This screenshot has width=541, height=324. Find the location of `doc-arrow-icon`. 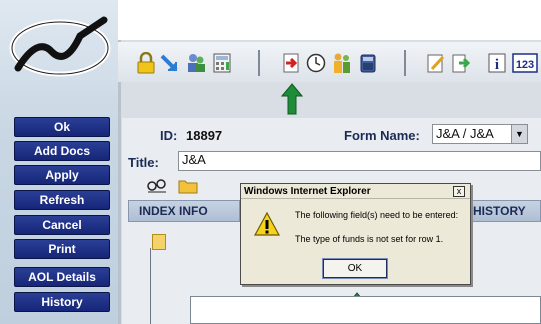

doc-arrow-icon is located at coordinates (461, 63).